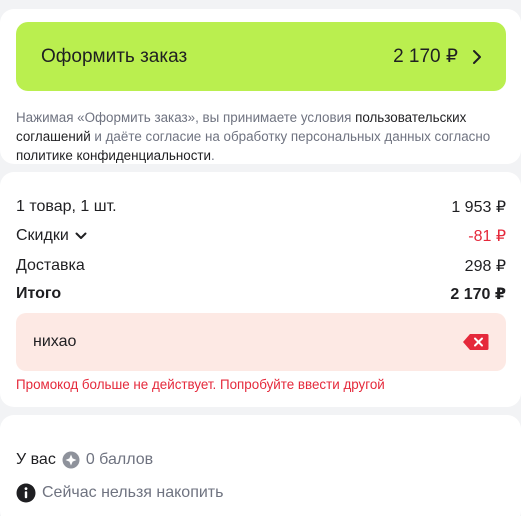 The image size is (521, 516). I want to click on summary-discounts-row: Скидки -81 ₽, so click(261, 236).